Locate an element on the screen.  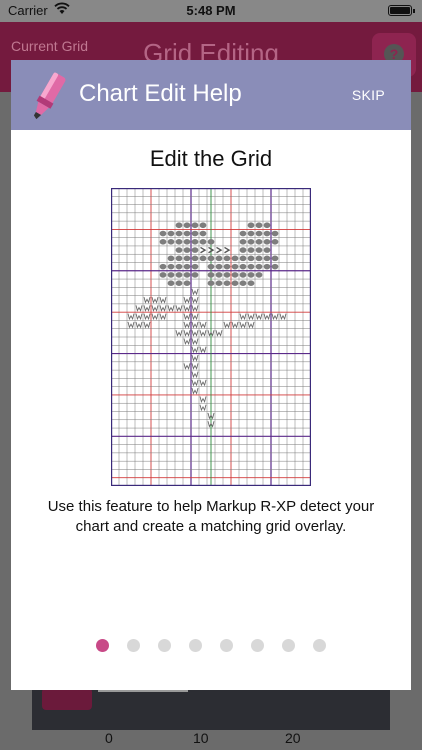
status-bar: Carrier 5:48 PM is located at coordinates (211, 11).